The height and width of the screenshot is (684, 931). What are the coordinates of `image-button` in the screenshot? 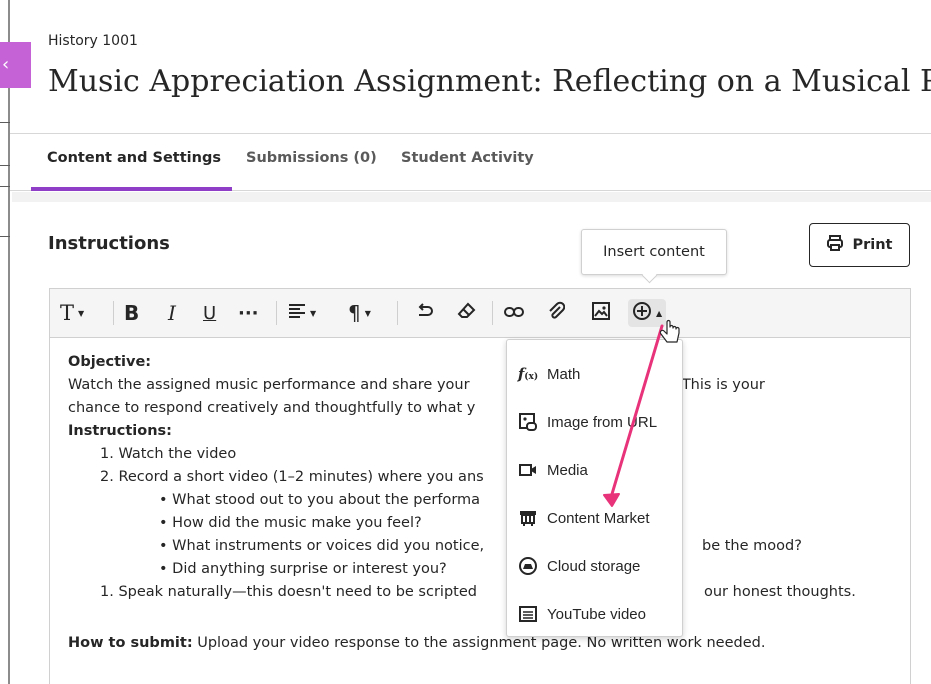 It's located at (601, 313).